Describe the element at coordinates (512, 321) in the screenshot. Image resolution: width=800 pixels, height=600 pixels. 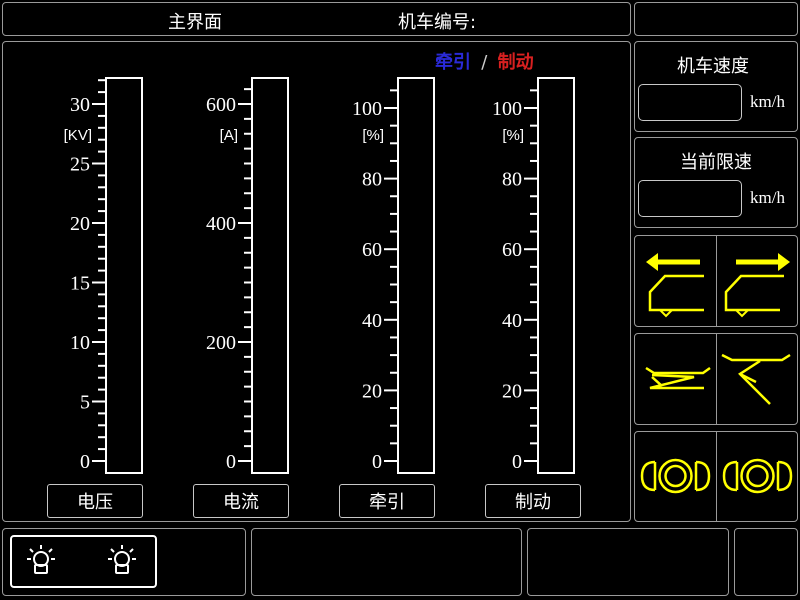
I see `braking-tick-label: 40` at that location.